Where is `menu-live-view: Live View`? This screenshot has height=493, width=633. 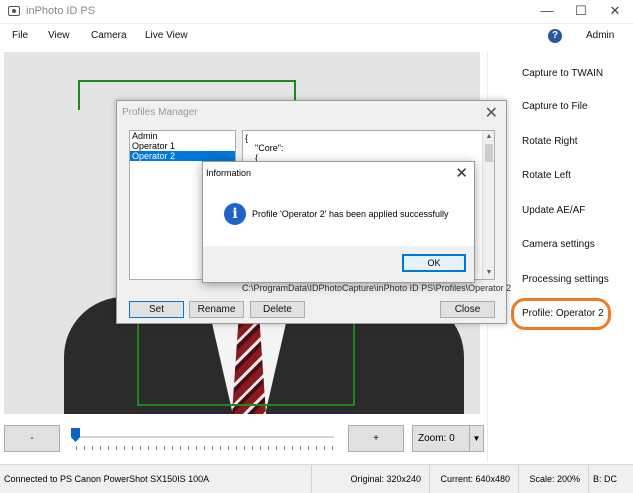 menu-live-view: Live View is located at coordinates (166, 35).